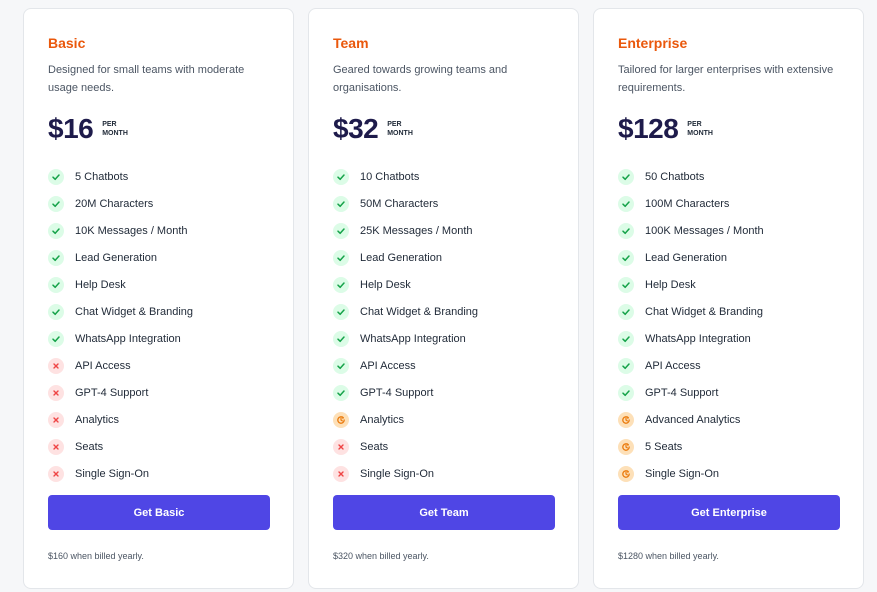  Describe the element at coordinates (390, 176) in the screenshot. I see `feature-label: 10 Chatbots` at that location.